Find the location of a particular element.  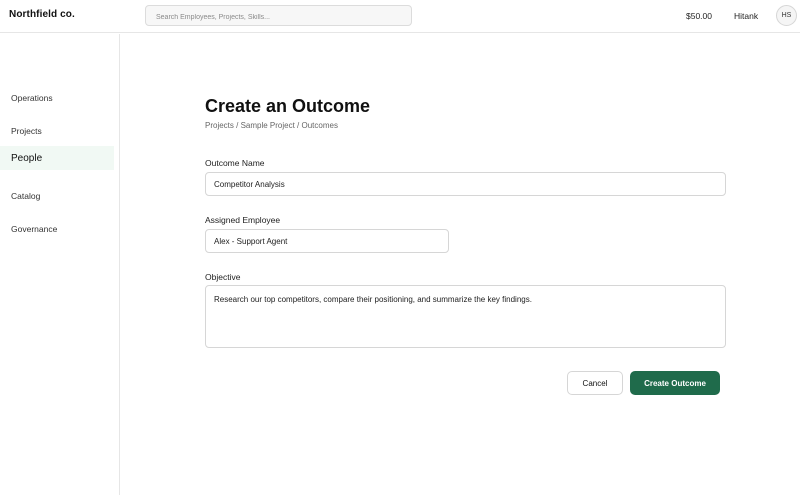

outcome-name-field: Competitor Analysis is located at coordinates (465, 184).